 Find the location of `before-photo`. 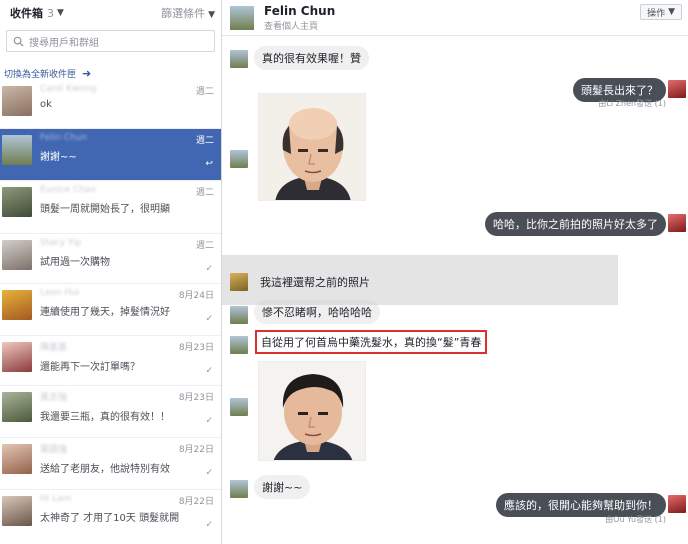

before-photo is located at coordinates (312, 147).